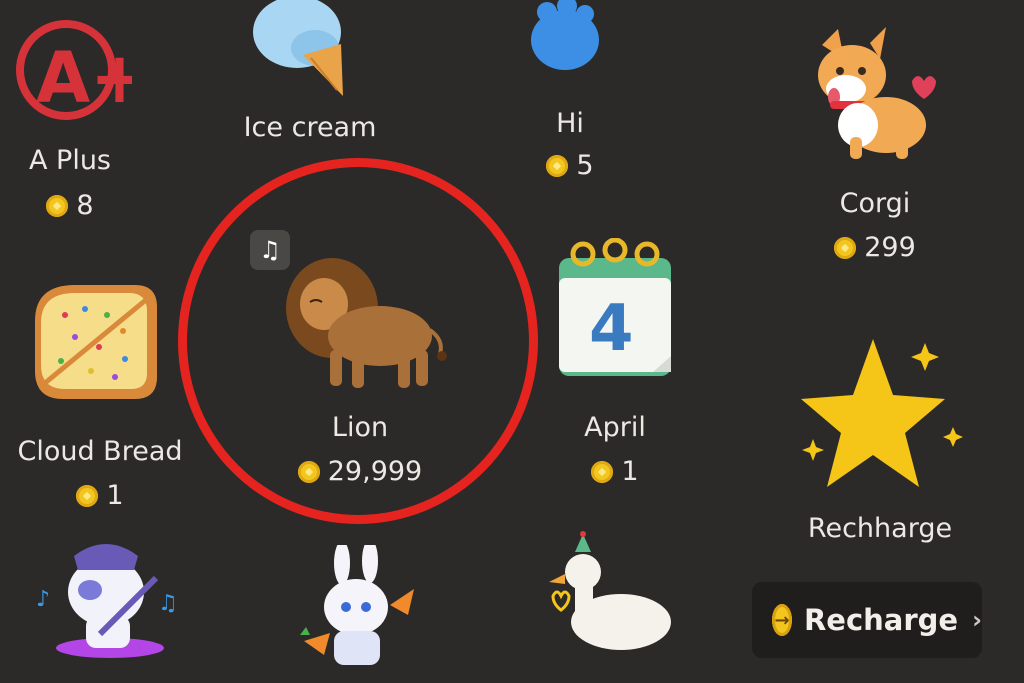 This screenshot has height=683, width=1024. I want to click on cloud-bread-icon, so click(96, 342).